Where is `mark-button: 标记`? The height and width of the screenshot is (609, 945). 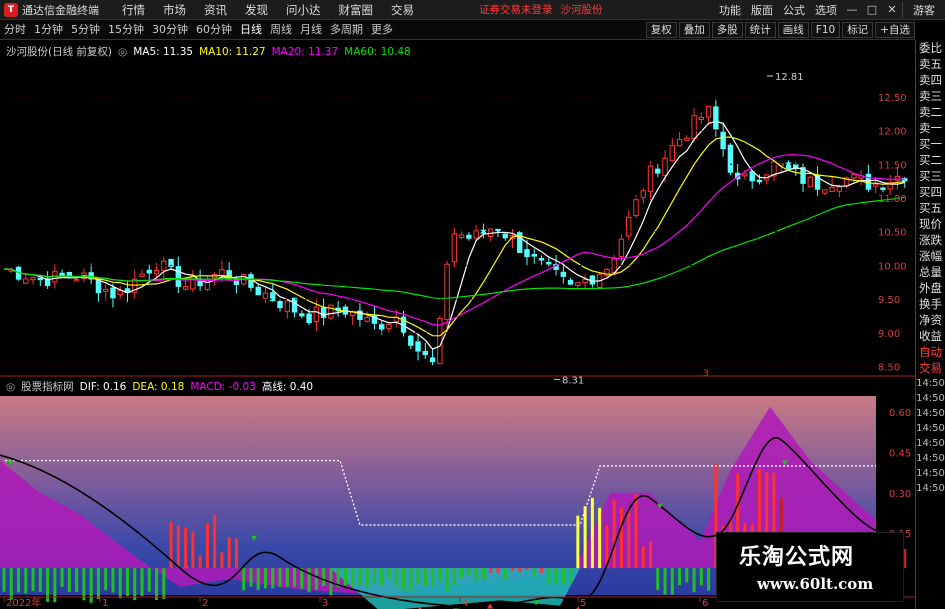
mark-button: 标记 is located at coordinates (858, 29).